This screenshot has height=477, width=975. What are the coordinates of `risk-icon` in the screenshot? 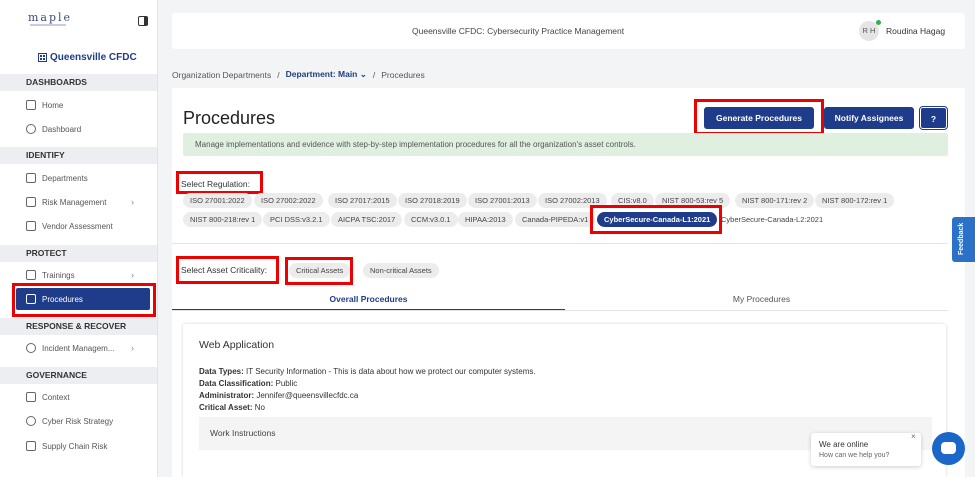 It's located at (31, 202).